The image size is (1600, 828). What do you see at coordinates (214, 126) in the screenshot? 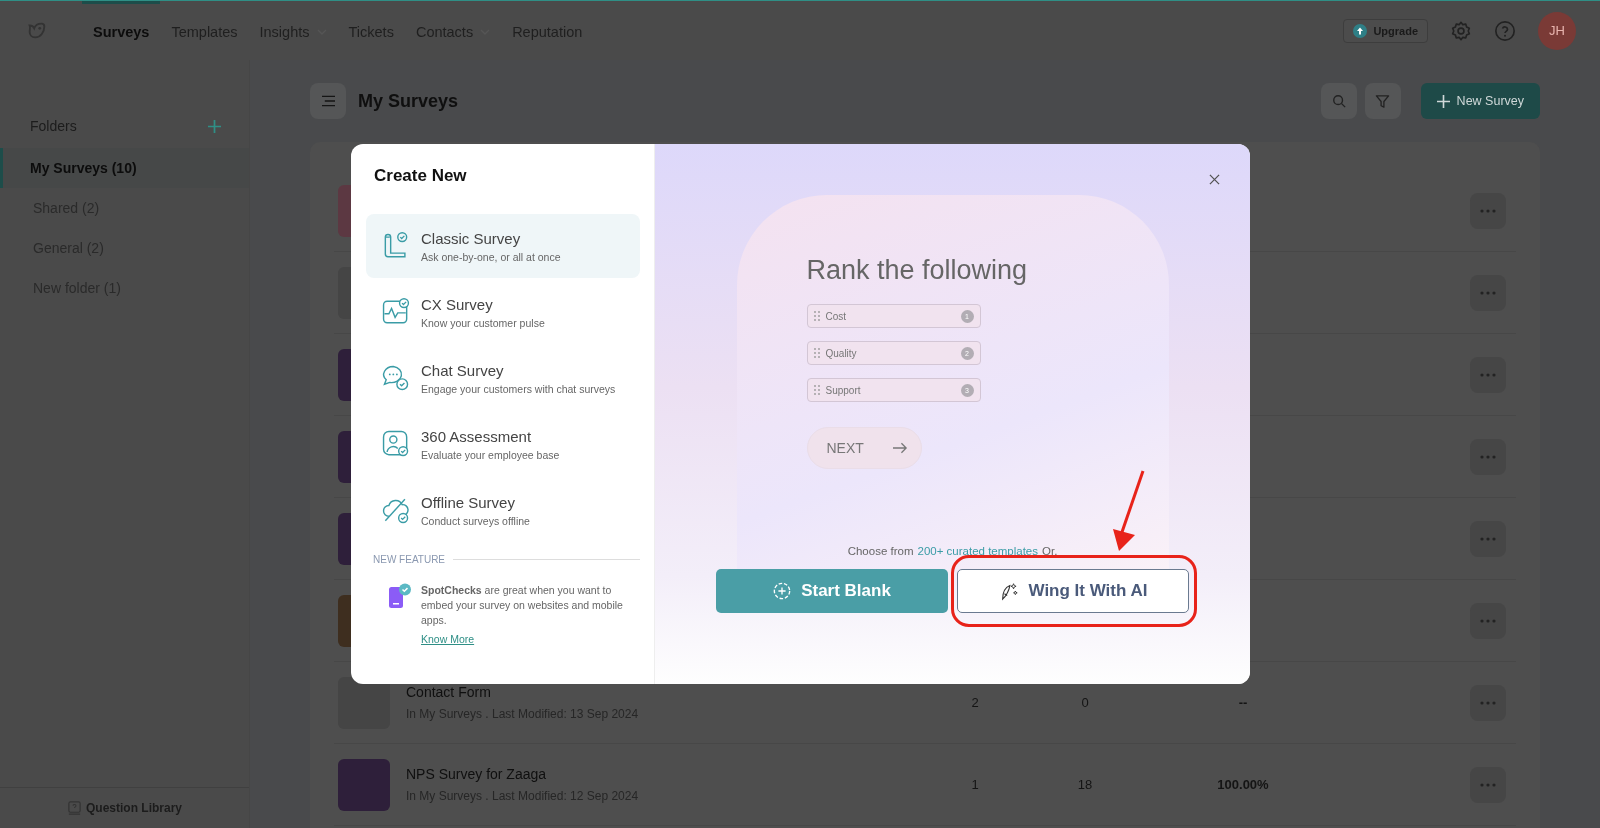
I see `add-icon` at bounding box center [214, 126].